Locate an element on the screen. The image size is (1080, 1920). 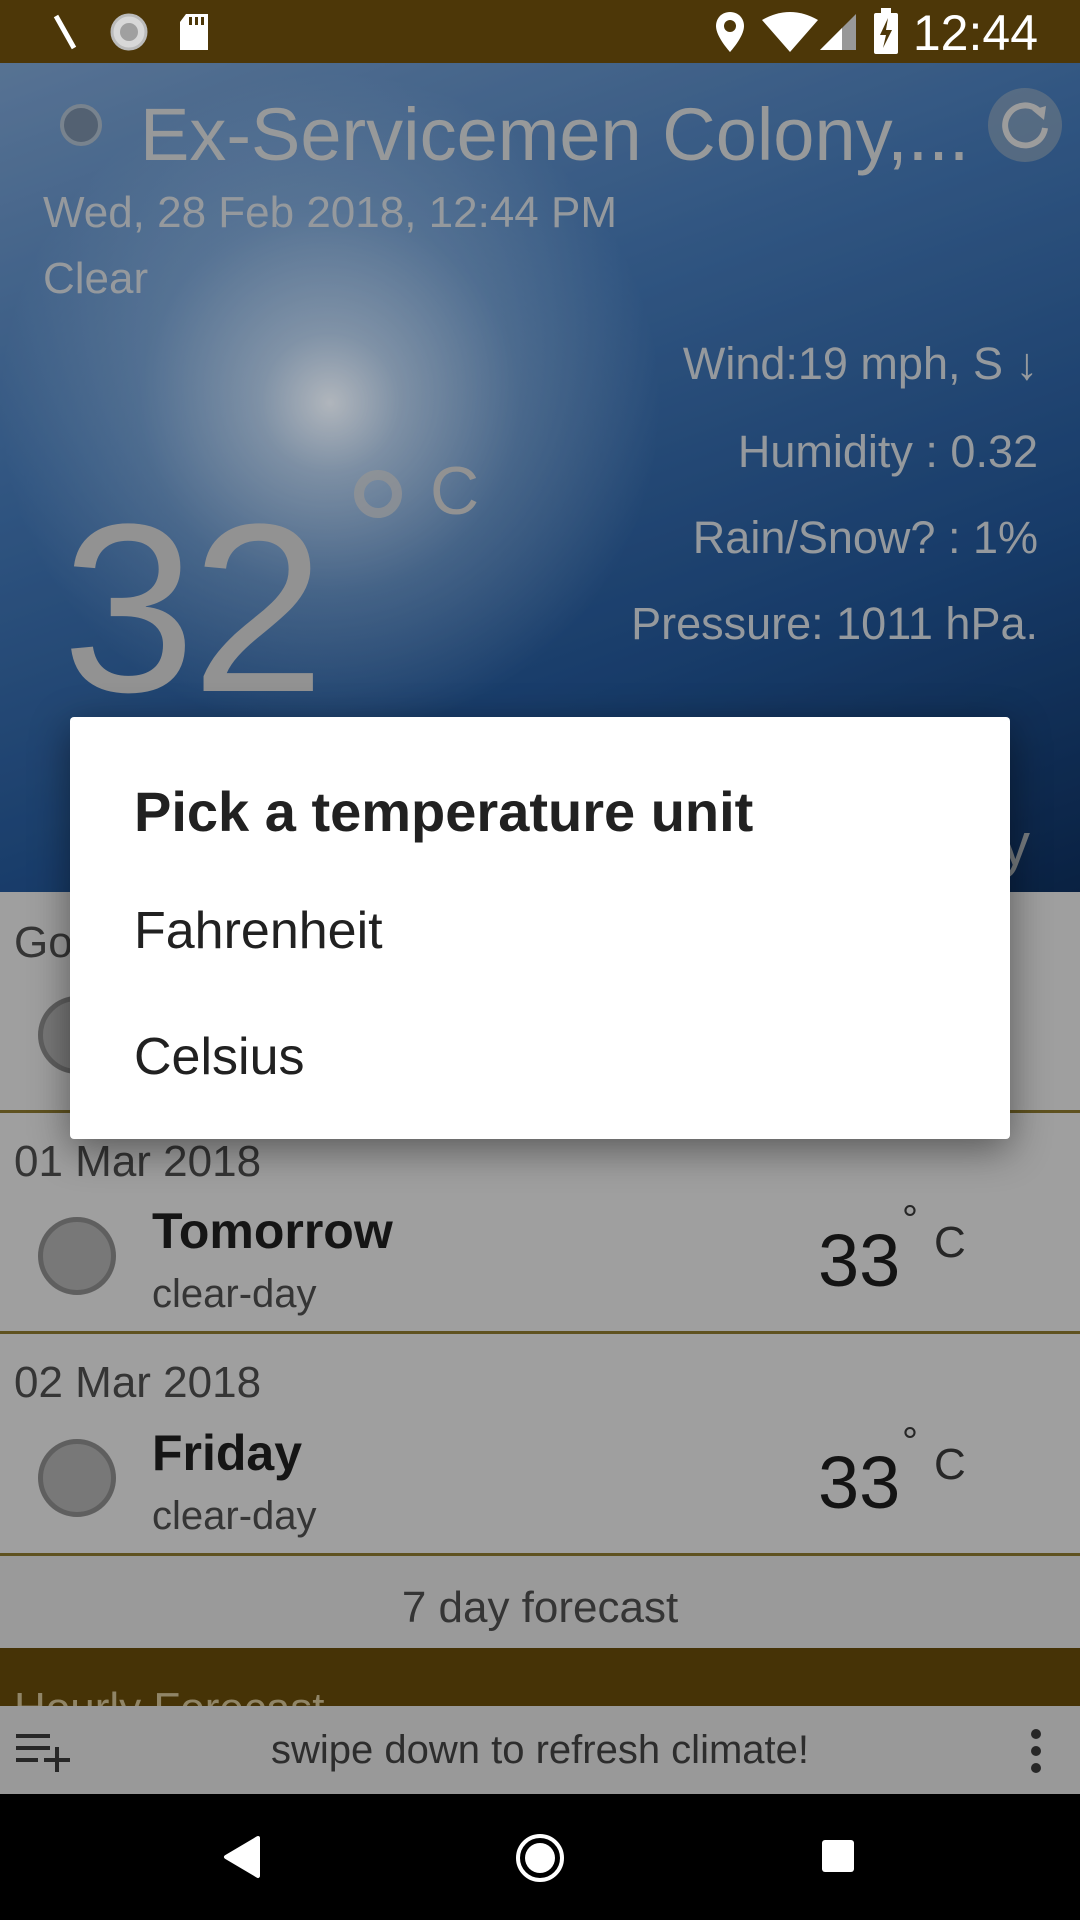
status-bar: 12:44 is located at coordinates (540, 31).